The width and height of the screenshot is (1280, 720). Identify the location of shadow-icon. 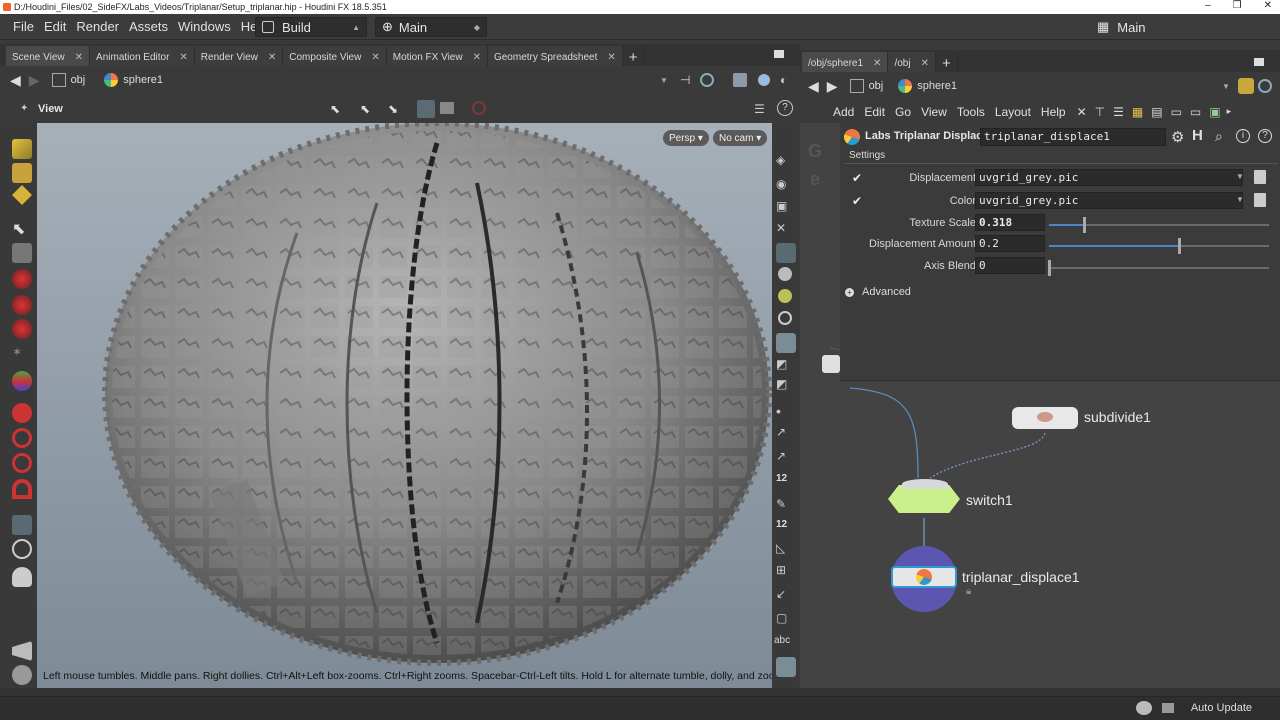
(785, 318).